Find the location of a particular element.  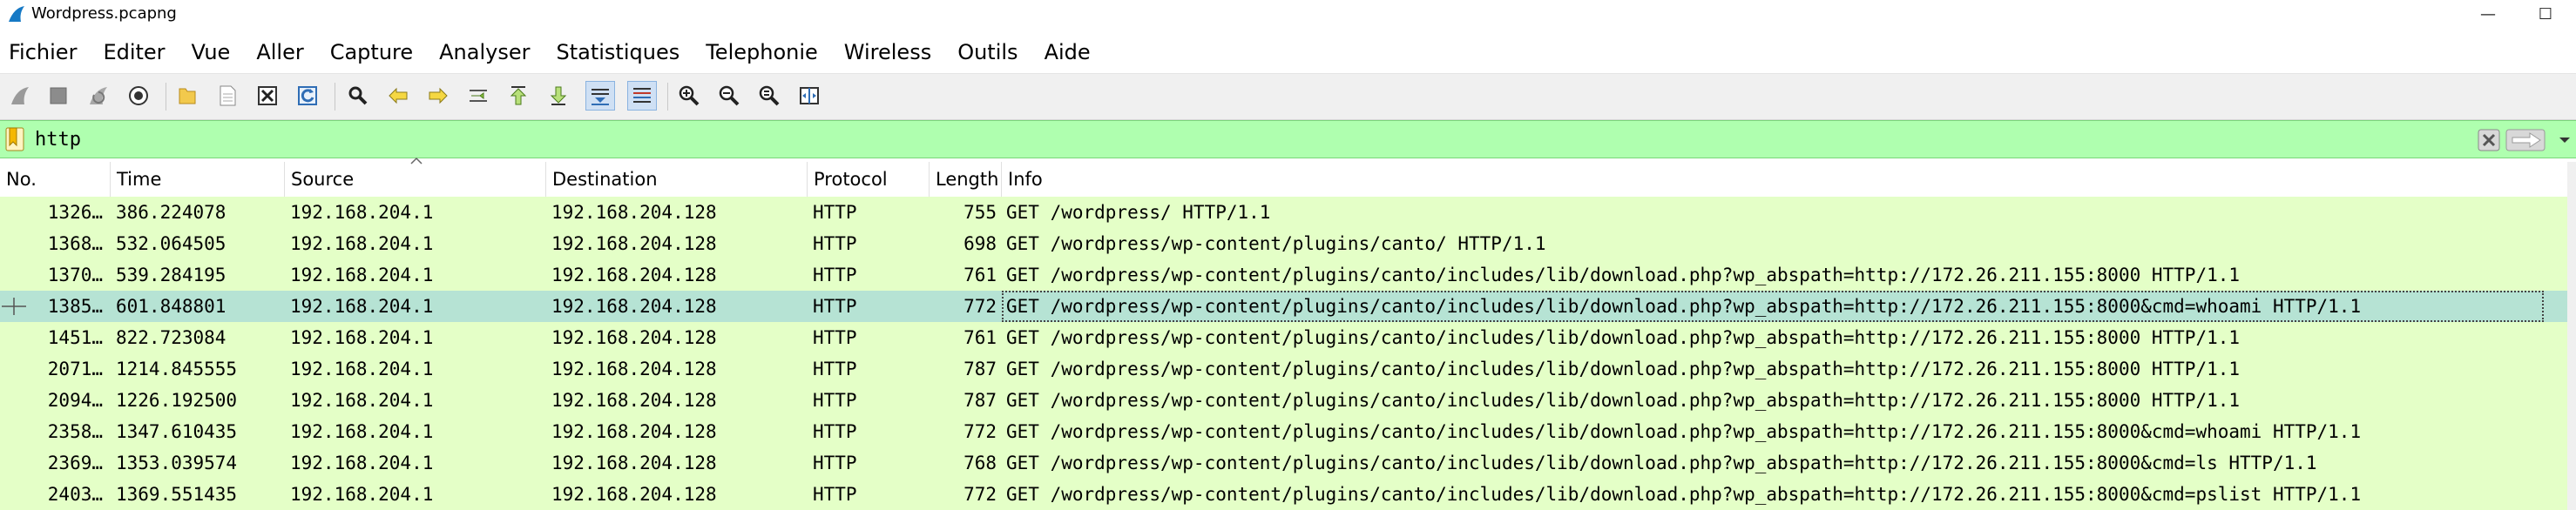

packet-time: 1353.039574 is located at coordinates (177, 463).